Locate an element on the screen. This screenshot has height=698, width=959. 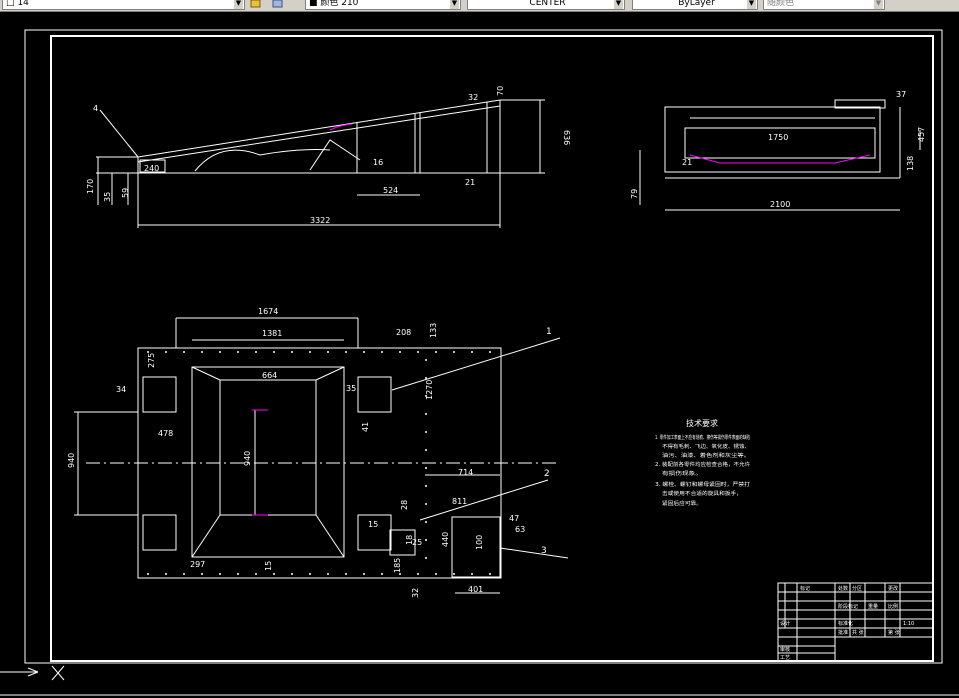
dim-label: 59 is located at coordinates (125, 193).